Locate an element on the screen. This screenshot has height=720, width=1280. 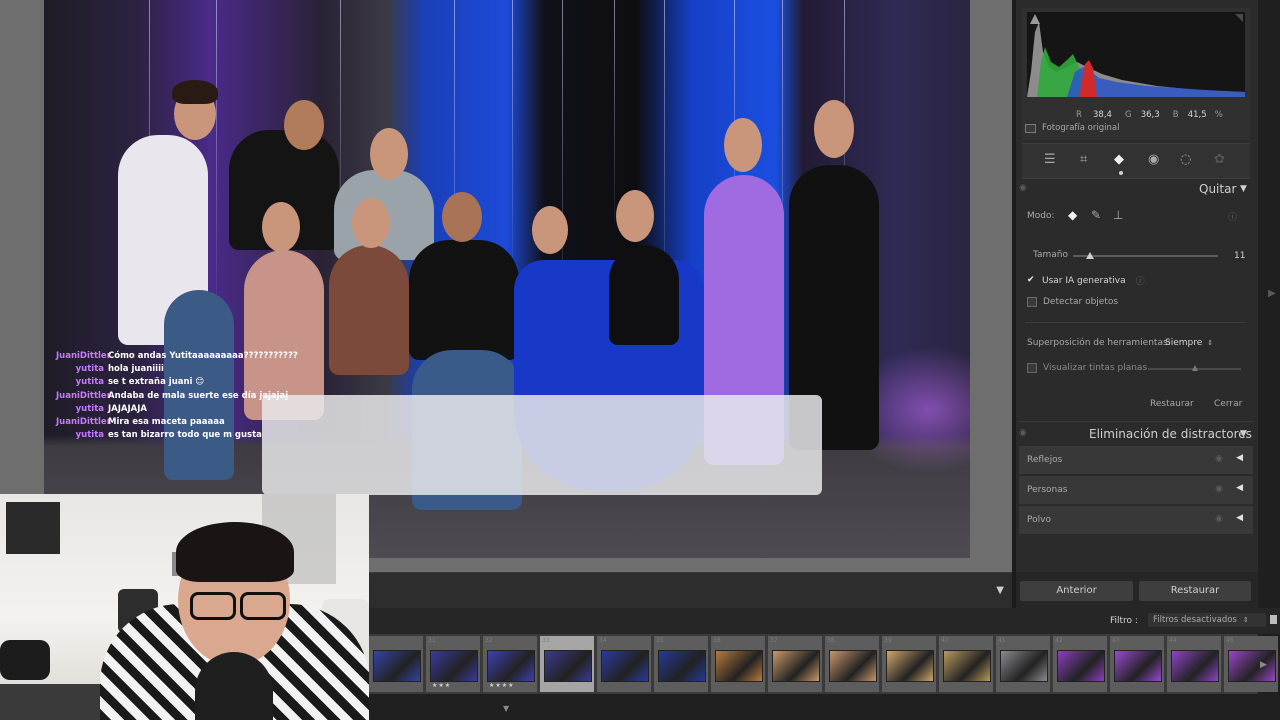
filmstrip-scroll-right-icon: ▶ is located at coordinates (1263, 665).